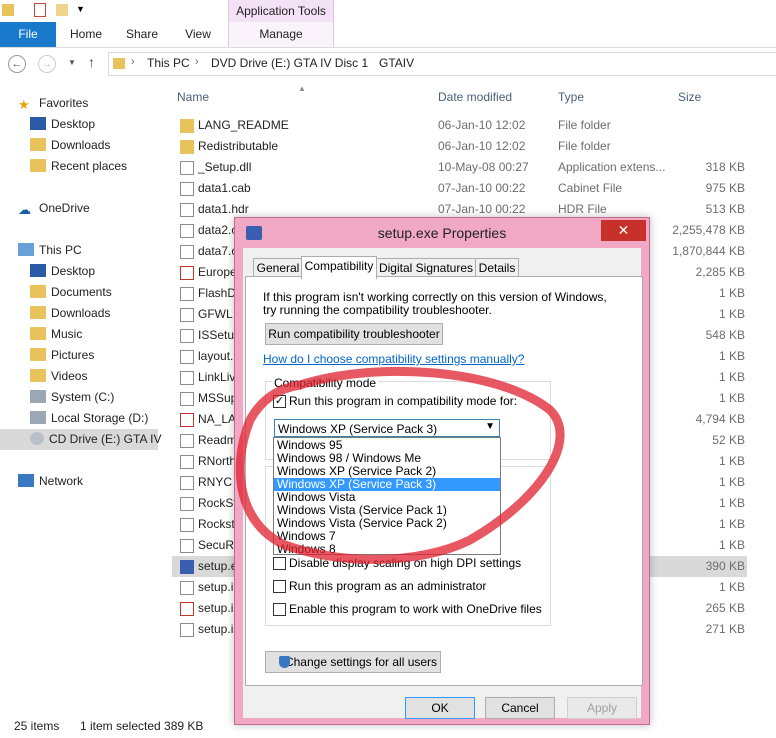  What do you see at coordinates (26, 480) in the screenshot?
I see `network-icon` at bounding box center [26, 480].